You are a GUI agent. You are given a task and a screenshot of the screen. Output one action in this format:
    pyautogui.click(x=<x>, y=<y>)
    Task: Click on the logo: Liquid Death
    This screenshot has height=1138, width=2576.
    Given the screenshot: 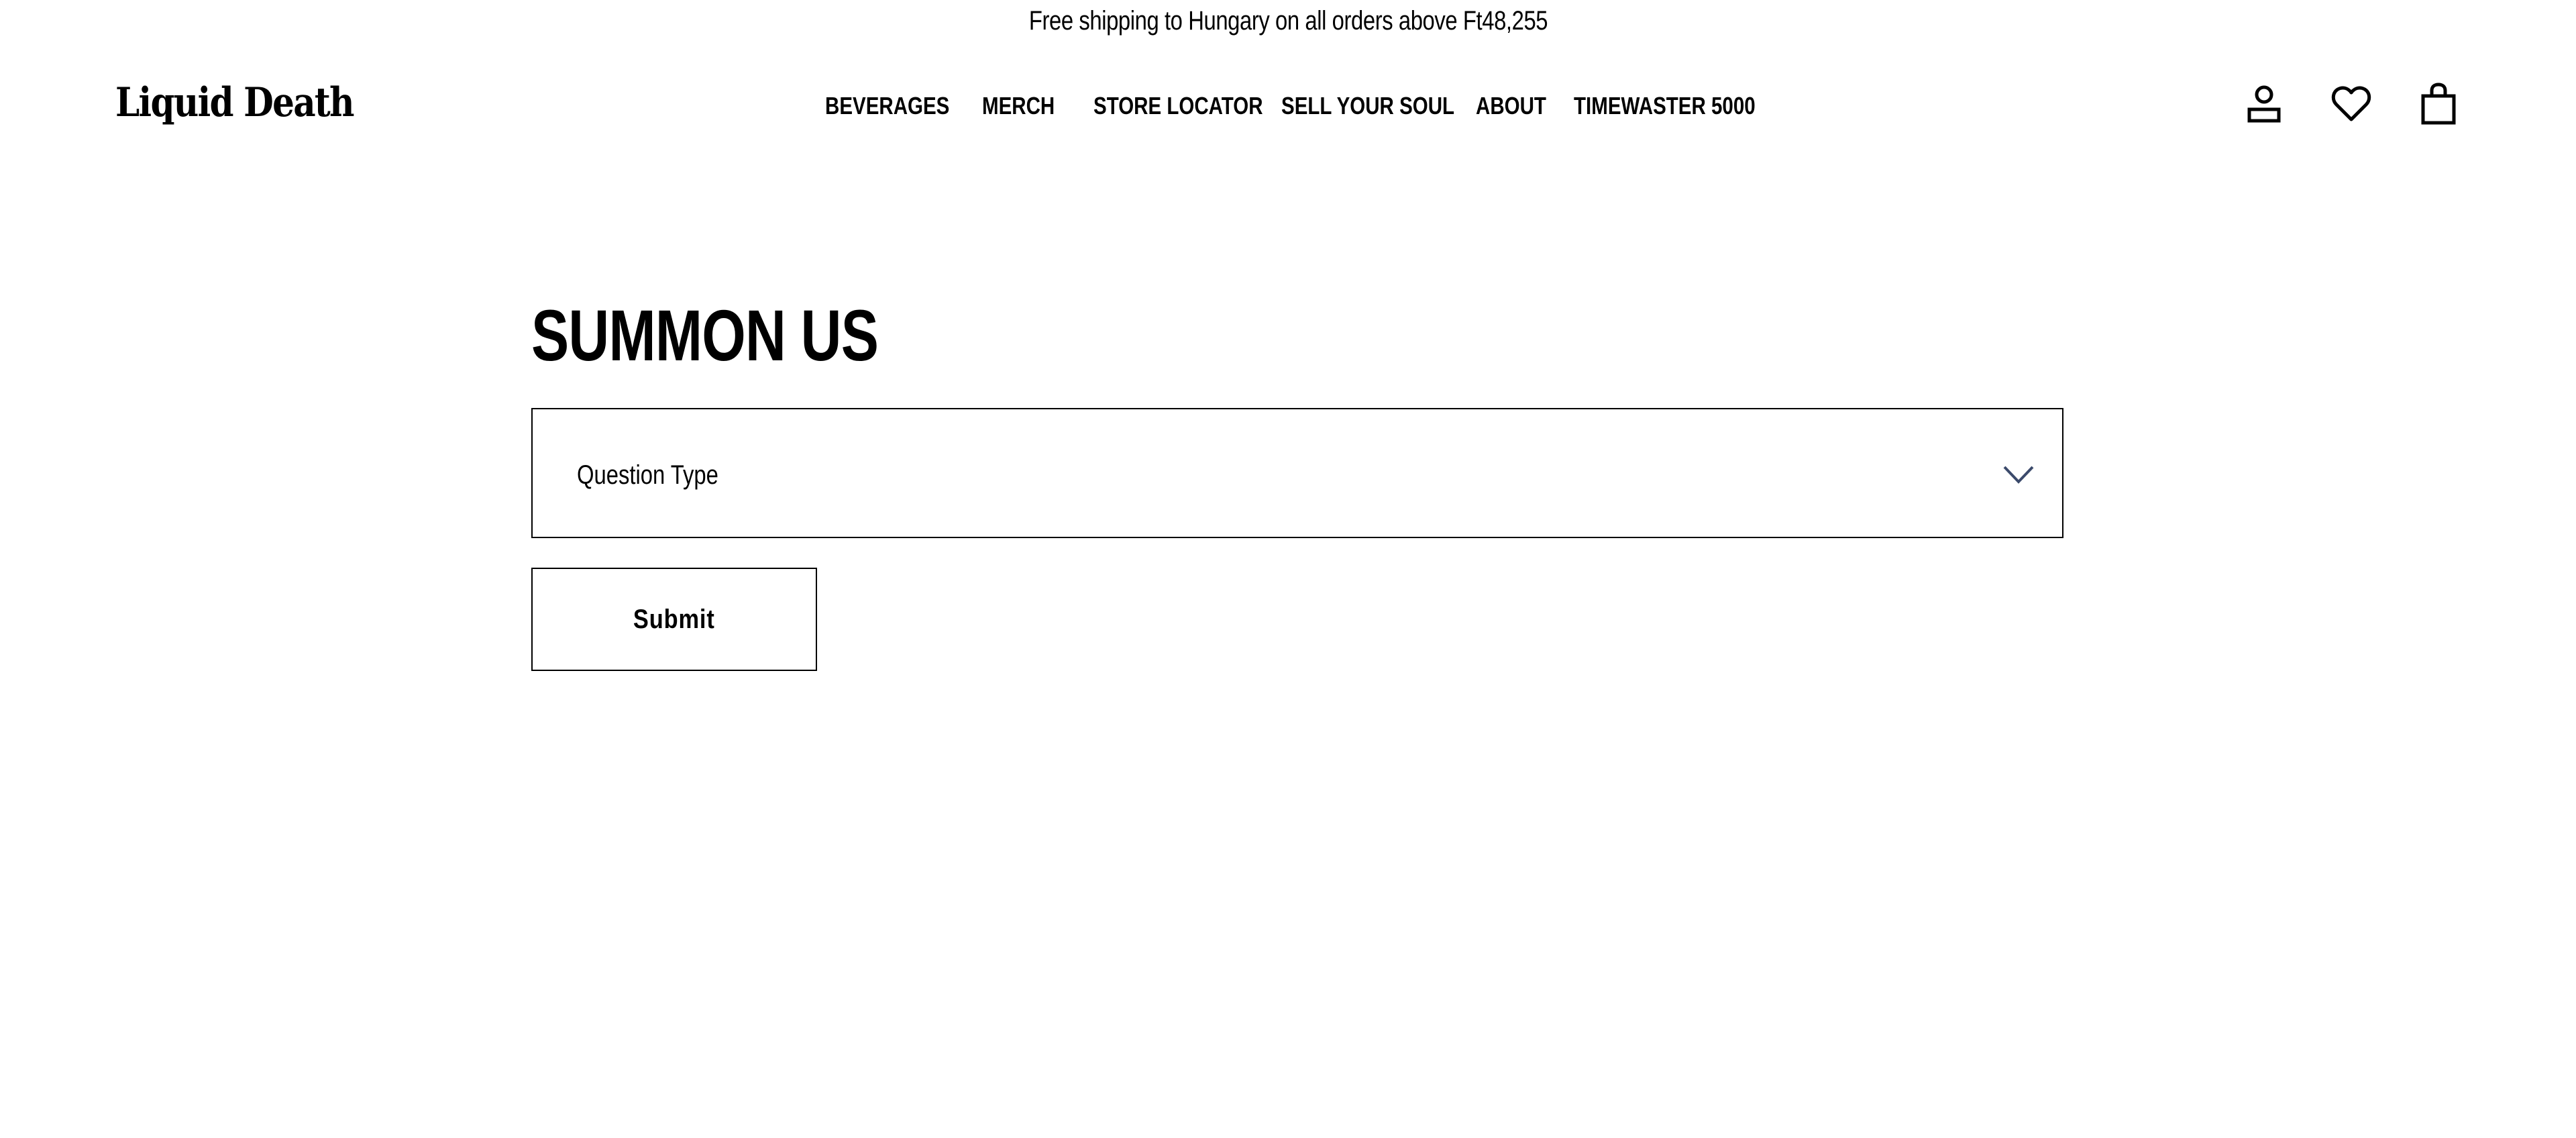 What is the action you would take?
    pyautogui.click(x=235, y=102)
    